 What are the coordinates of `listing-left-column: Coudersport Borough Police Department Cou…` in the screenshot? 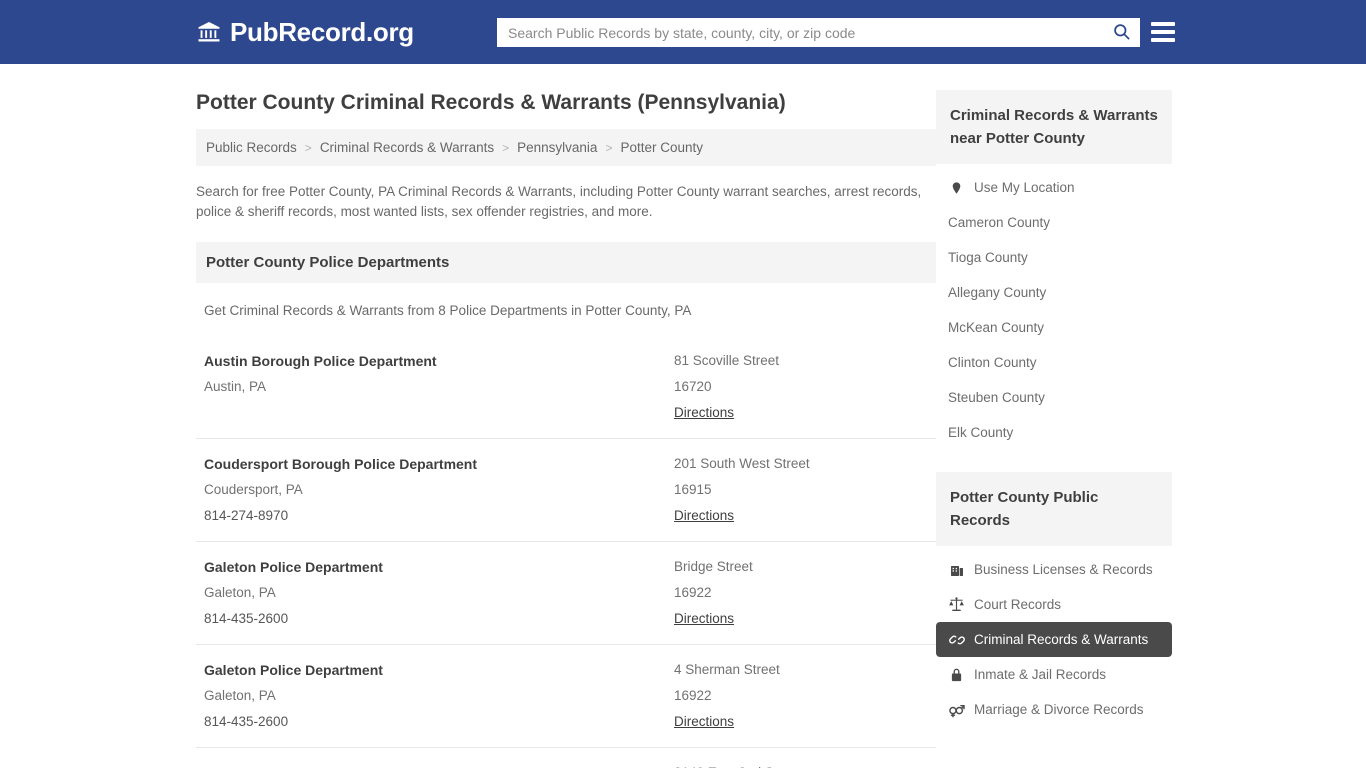 It's located at (439, 490).